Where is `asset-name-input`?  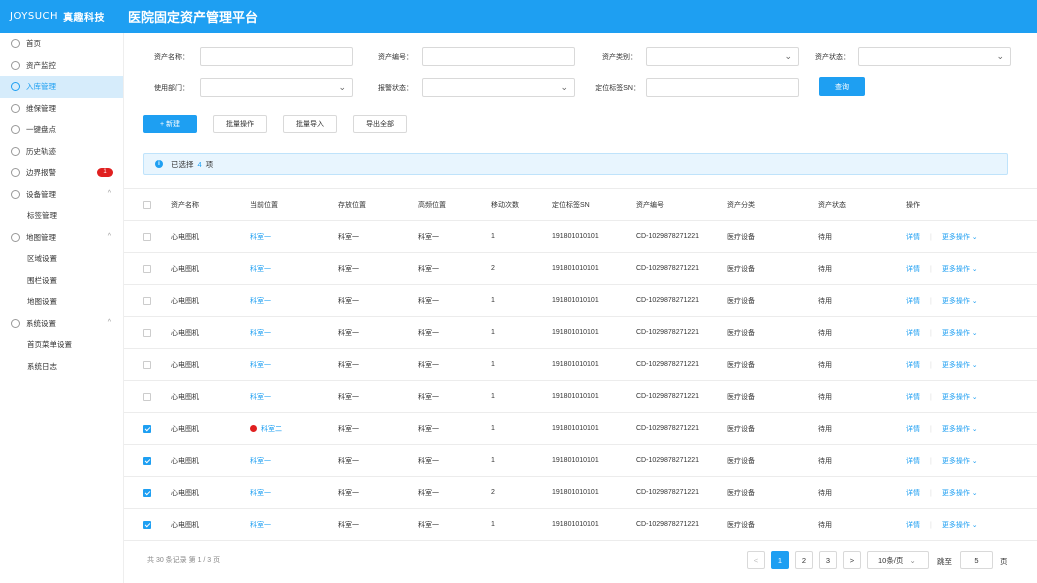
asset-name-input is located at coordinates (276, 56).